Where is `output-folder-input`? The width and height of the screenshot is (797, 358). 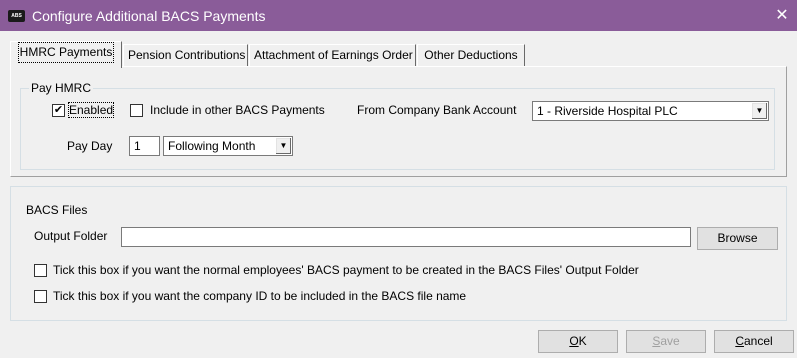
output-folder-input is located at coordinates (406, 237).